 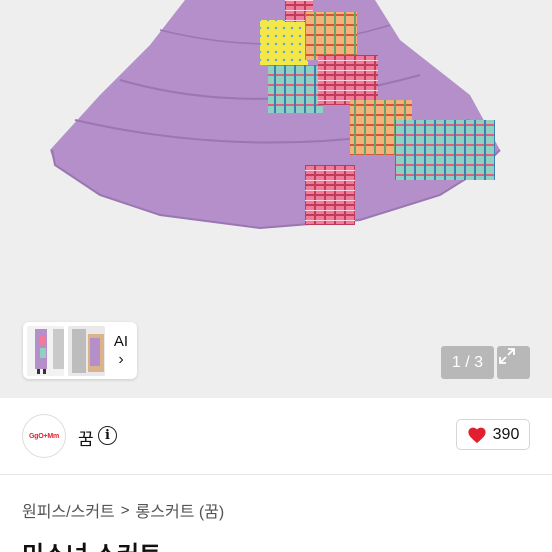 I want to click on like-button: 390, so click(x=493, y=434).